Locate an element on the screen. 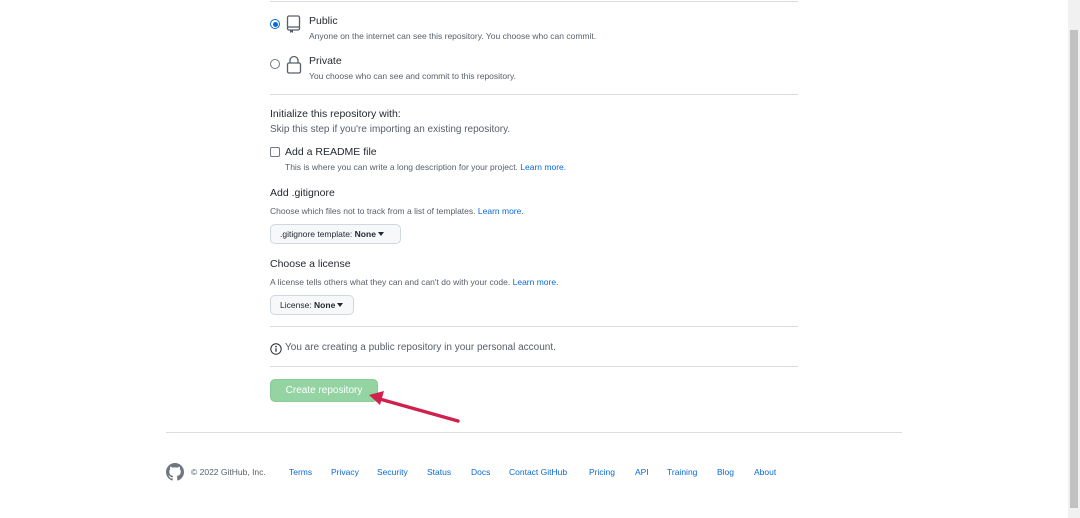  info-icon is located at coordinates (276, 351).